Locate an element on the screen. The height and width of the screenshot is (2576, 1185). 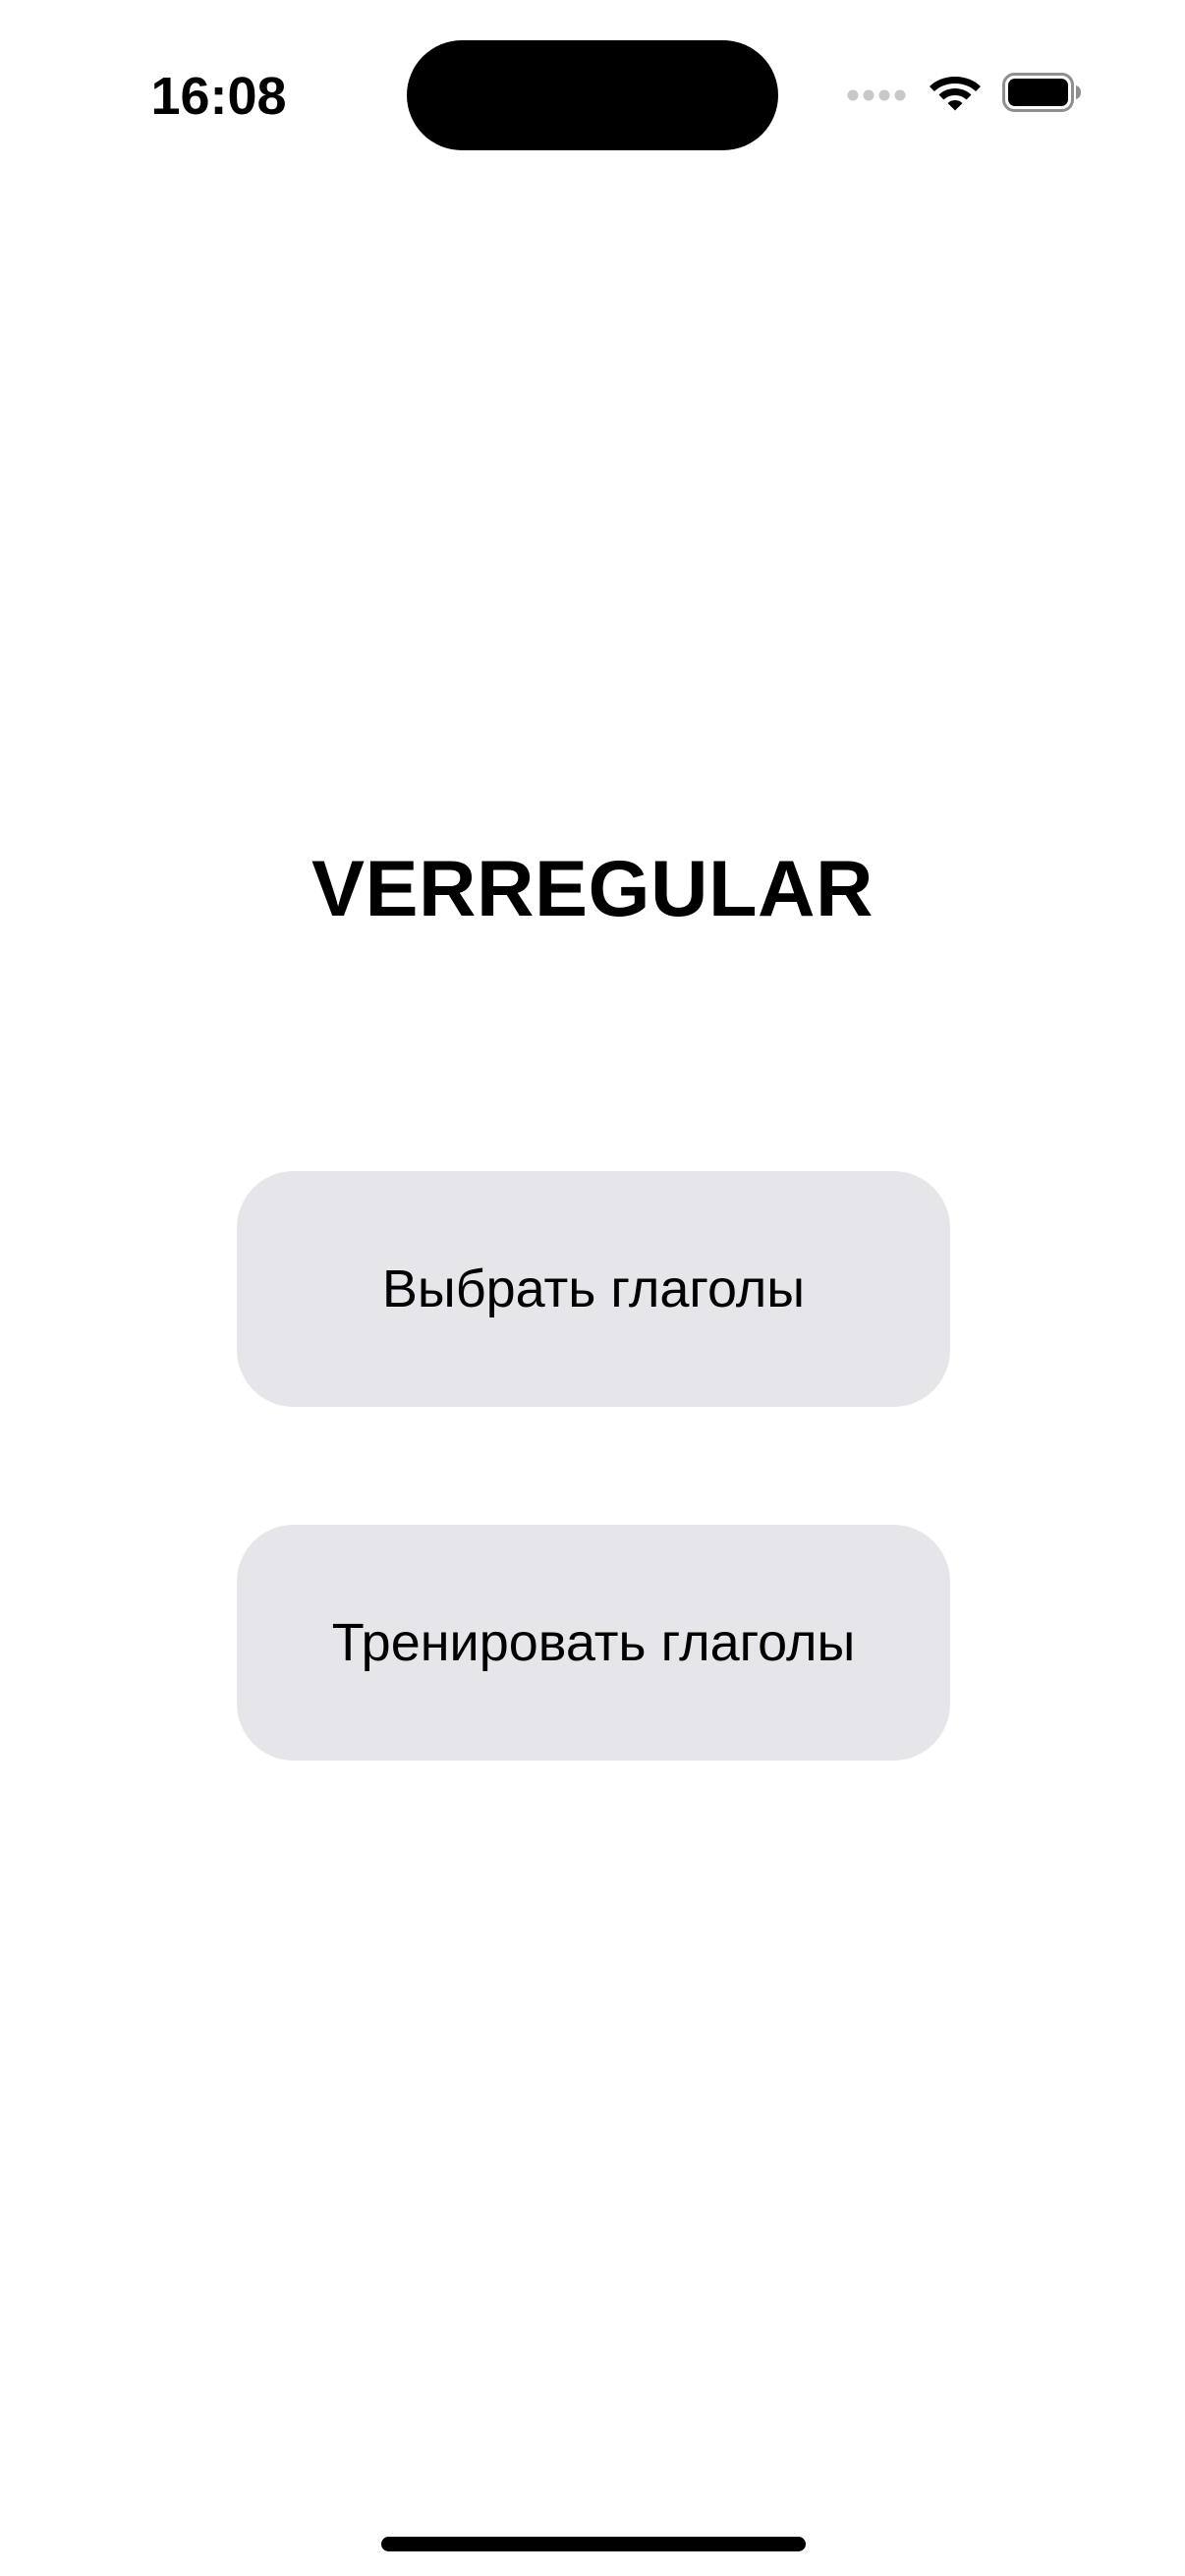
status-bar: 16:08 is located at coordinates (592, 98).